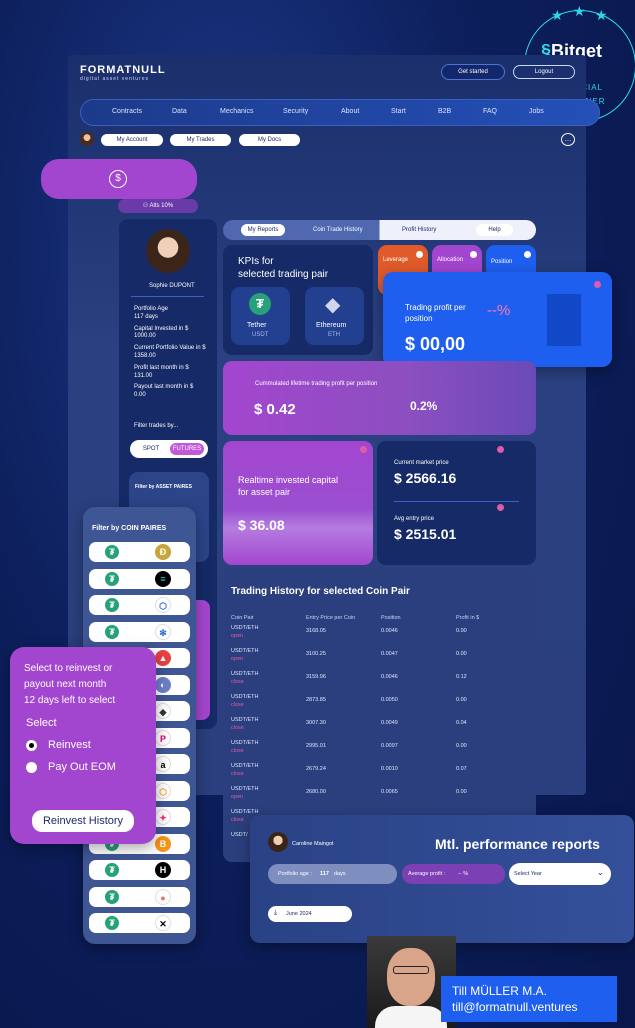  What do you see at coordinates (536, 111) in the screenshot?
I see `nav-jobs: Jobs` at bounding box center [536, 111].